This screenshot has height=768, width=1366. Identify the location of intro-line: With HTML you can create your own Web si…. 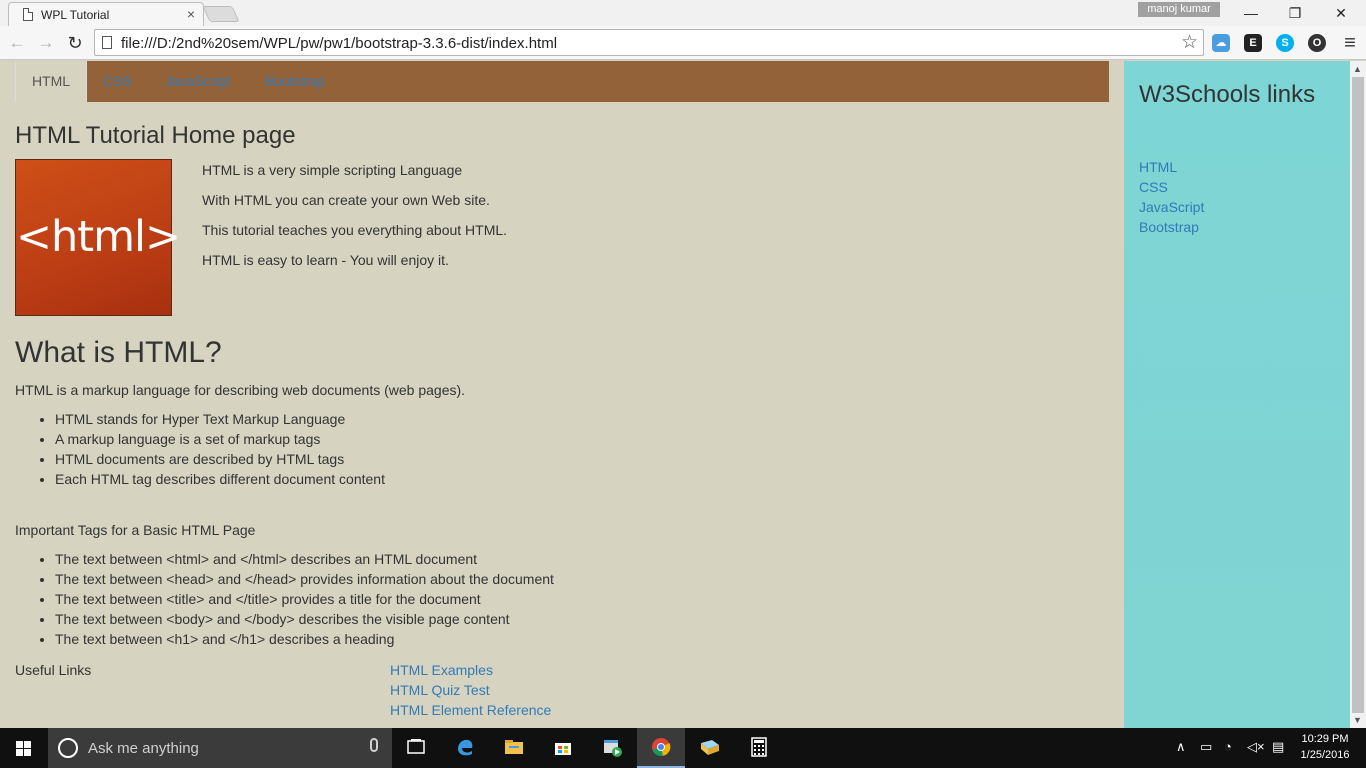
(346, 200).